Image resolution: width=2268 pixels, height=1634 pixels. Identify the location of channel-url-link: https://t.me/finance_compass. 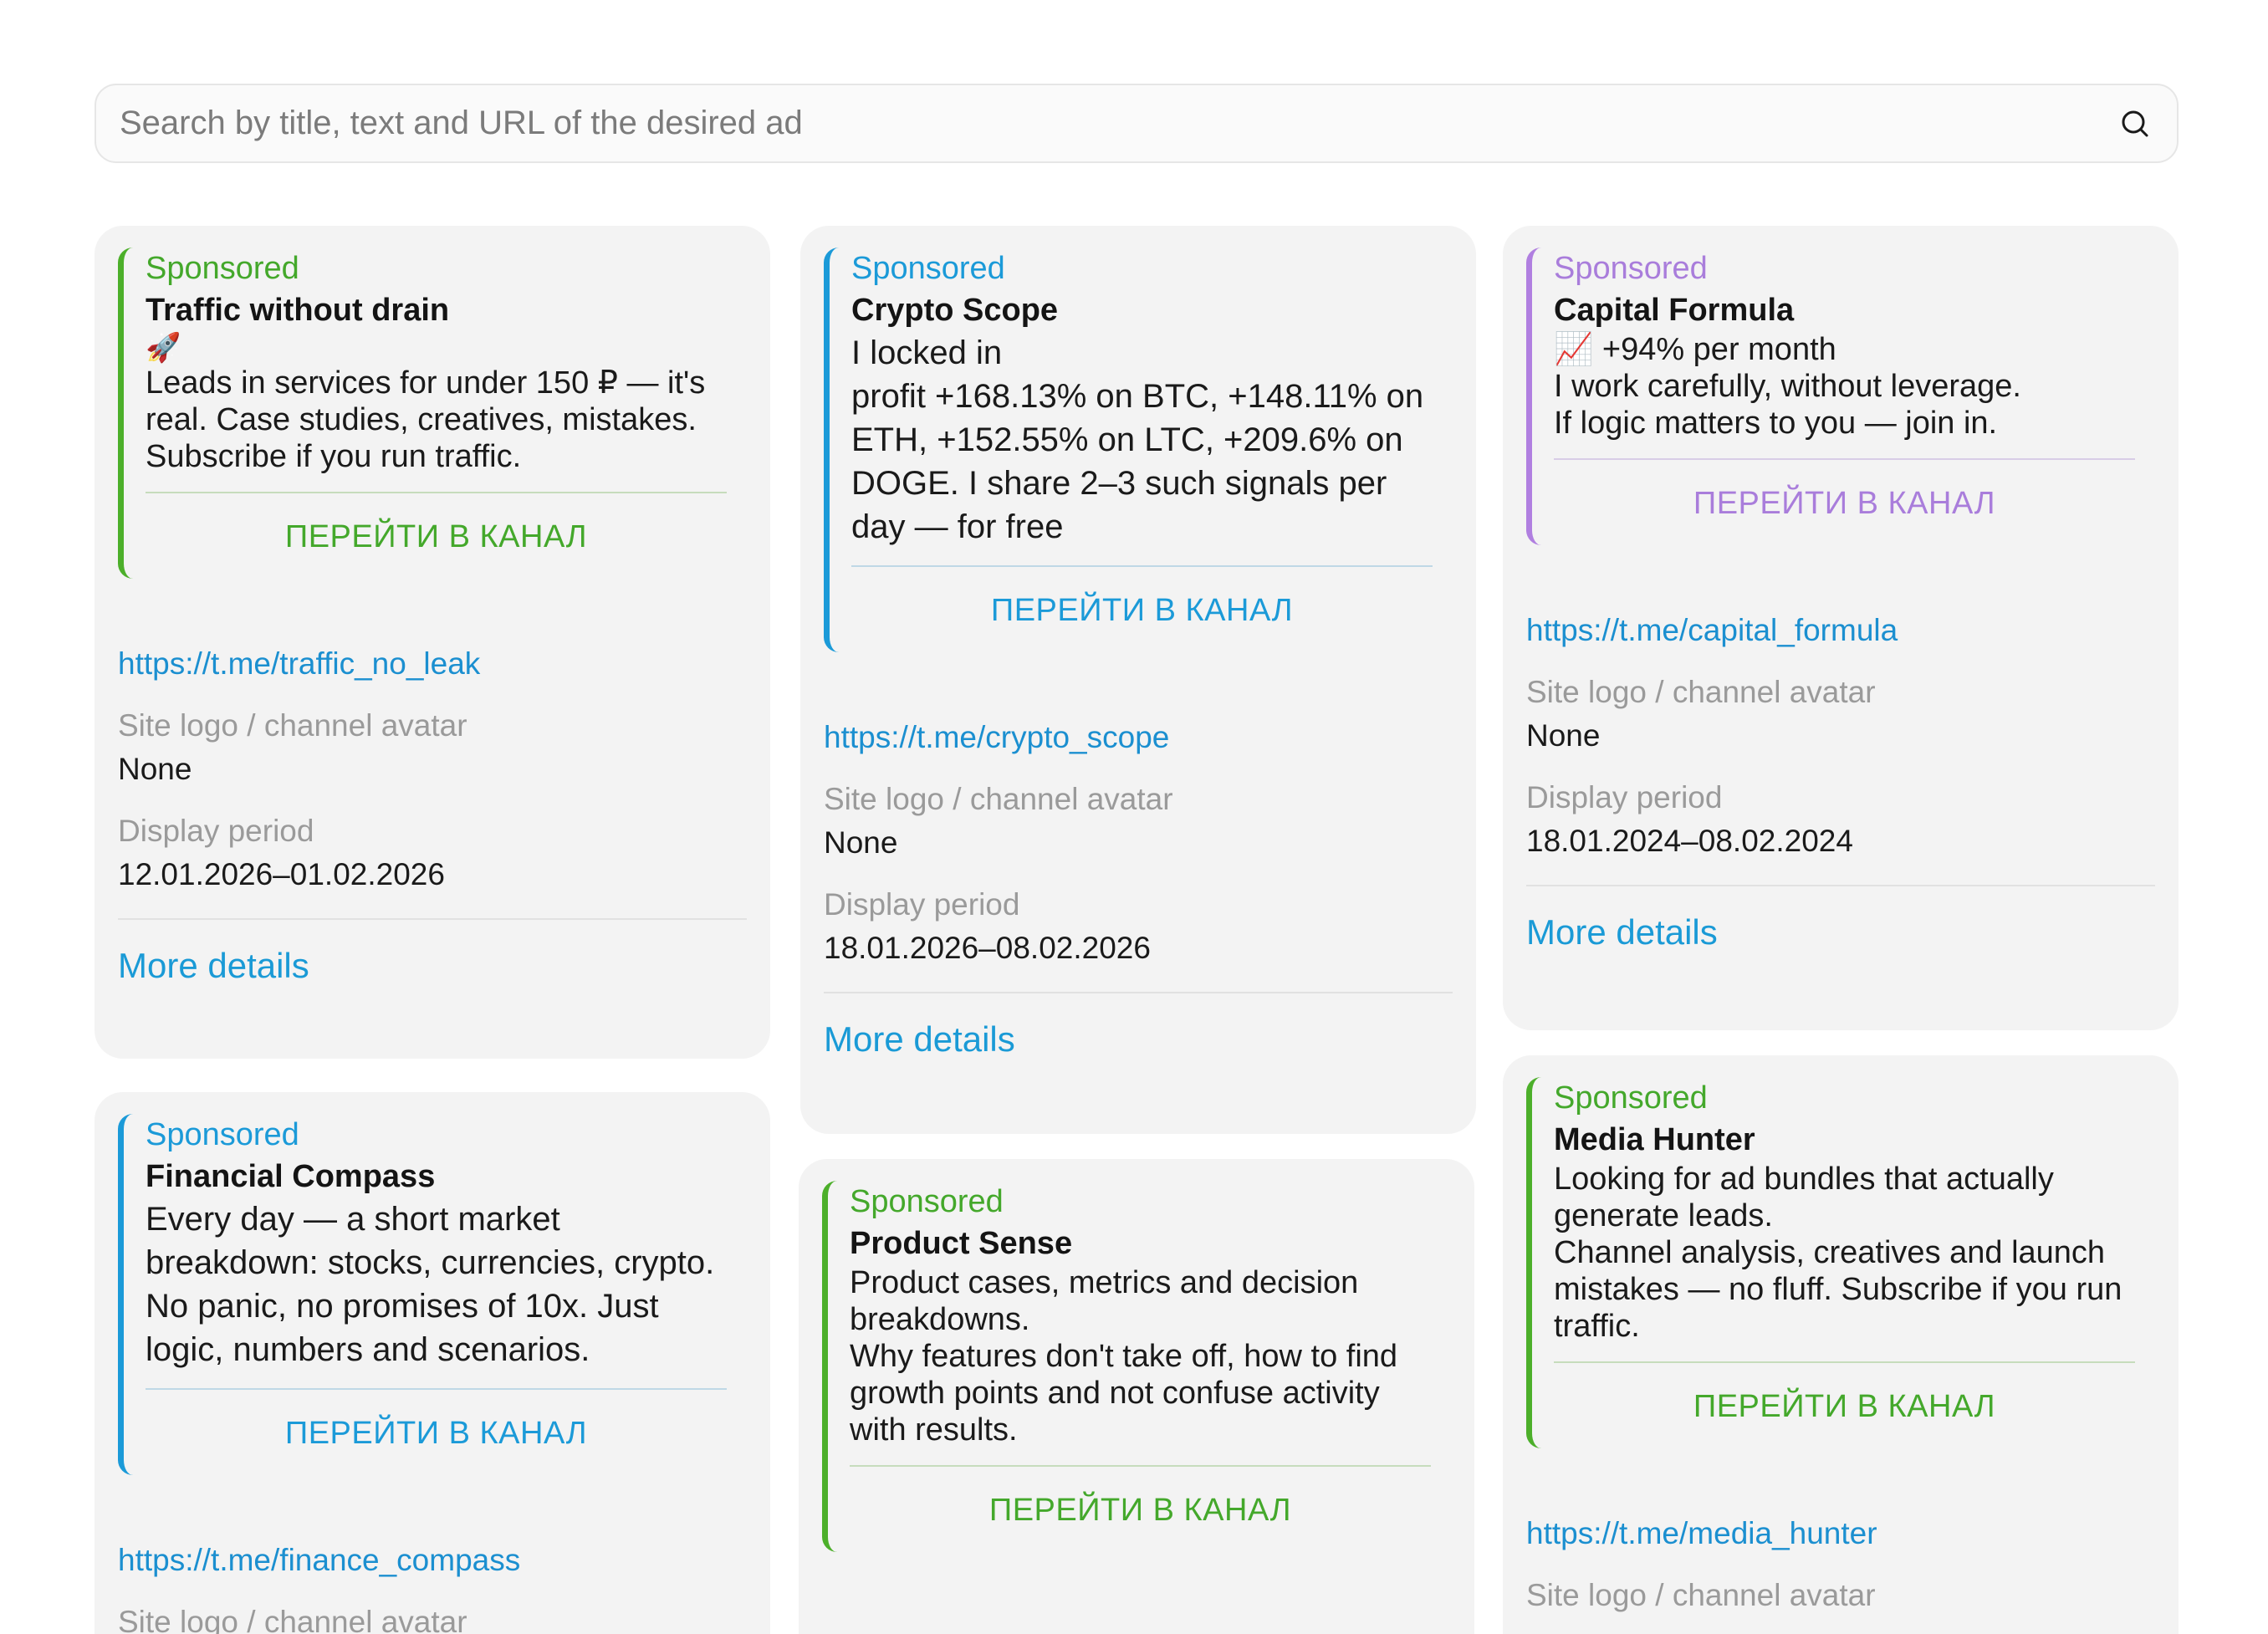
(432, 1560).